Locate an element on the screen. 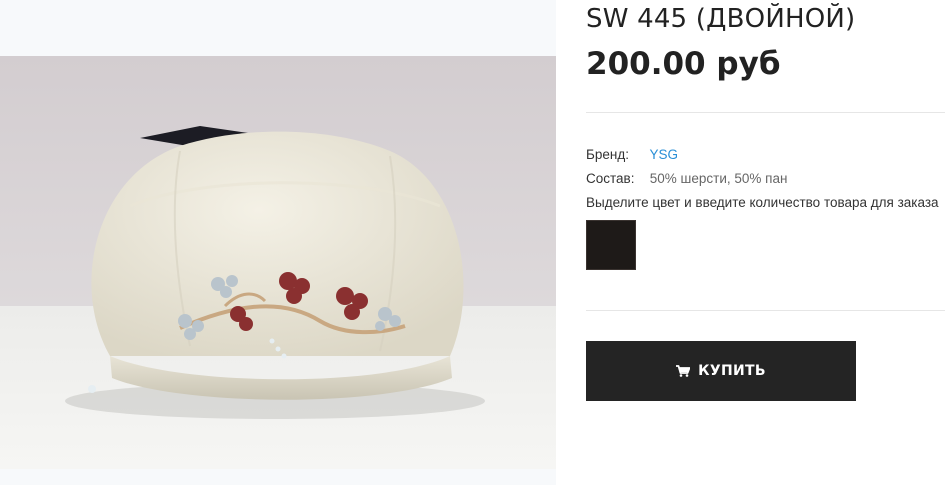 This screenshot has height=485, width=945. color-swatch is located at coordinates (611, 245).